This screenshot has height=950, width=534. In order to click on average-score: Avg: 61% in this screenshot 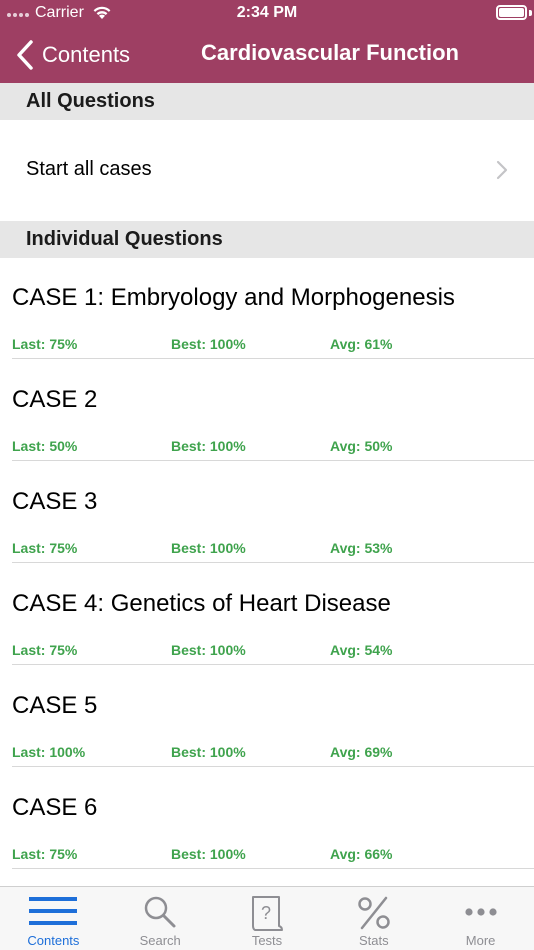, I will do `click(361, 344)`.